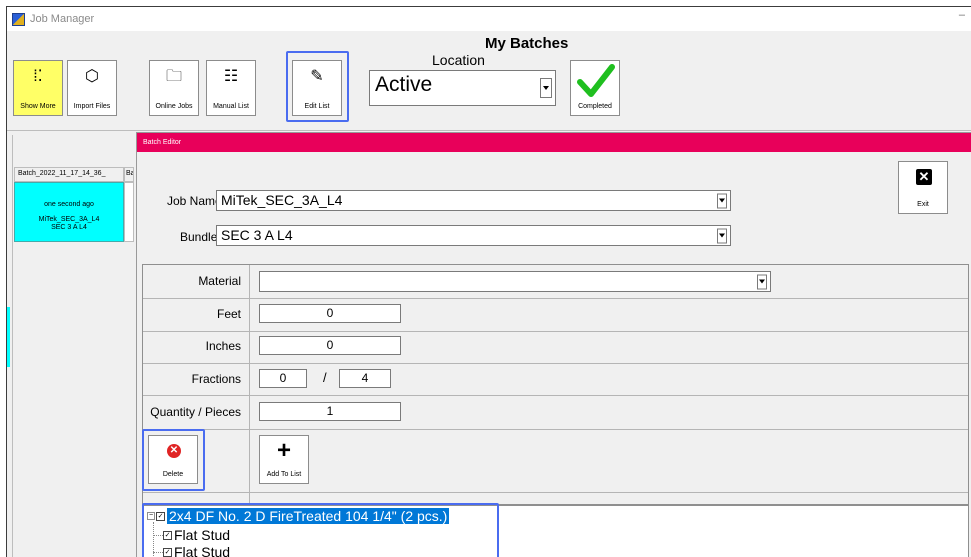 The width and height of the screenshot is (971, 557). Describe the element at coordinates (330, 411) in the screenshot. I see `quantity-input: 1` at that location.